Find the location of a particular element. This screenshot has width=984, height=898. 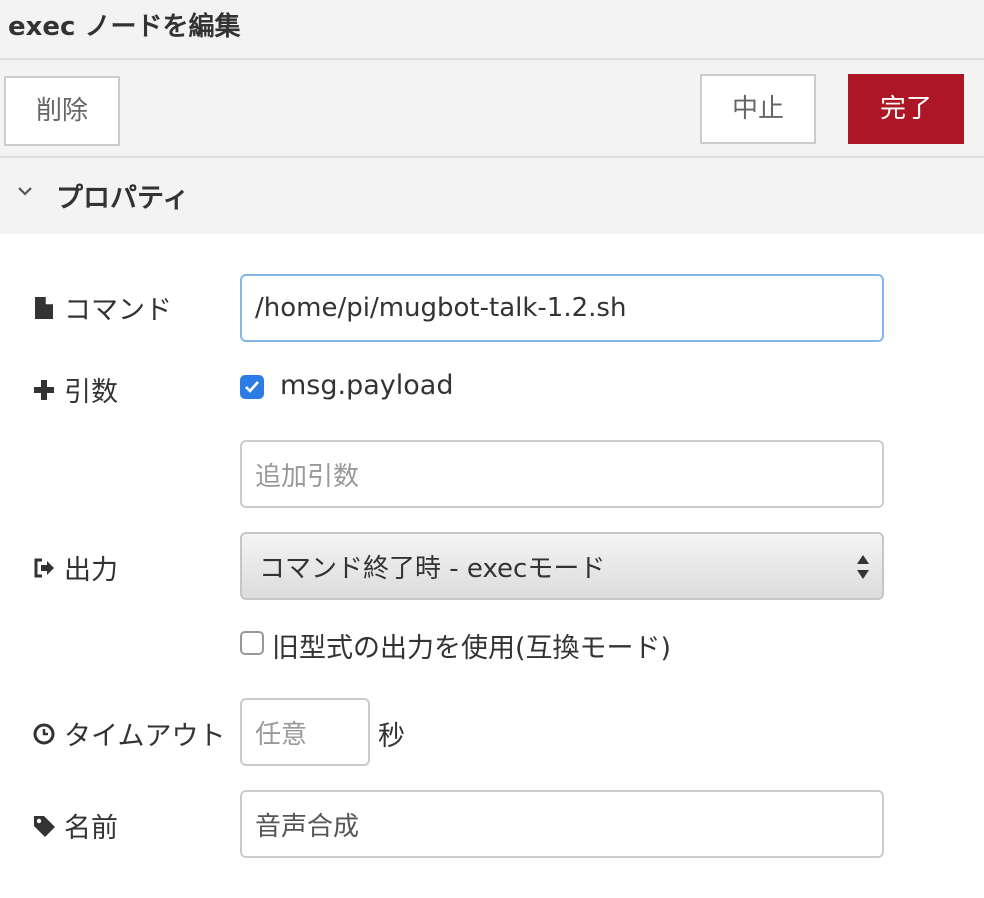

name-label: 名前 is located at coordinates (75, 825).